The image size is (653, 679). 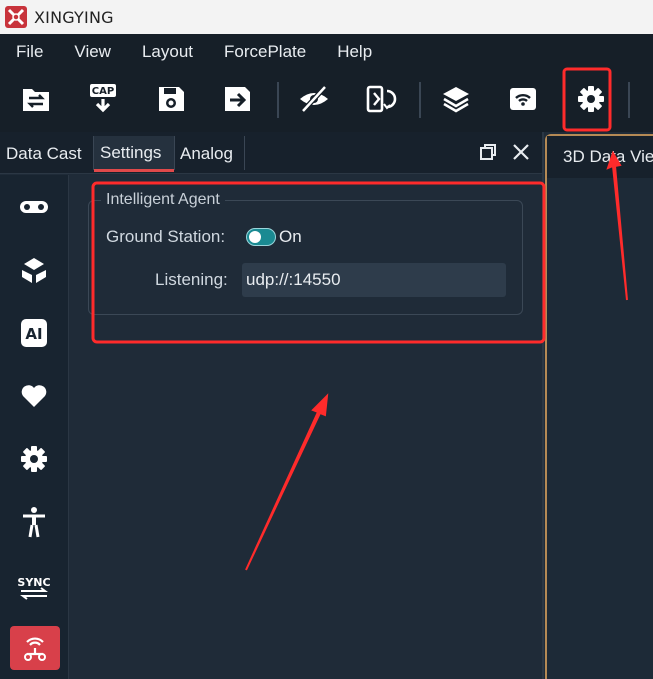 I want to click on open-folder-icon, so click(x=36, y=100).